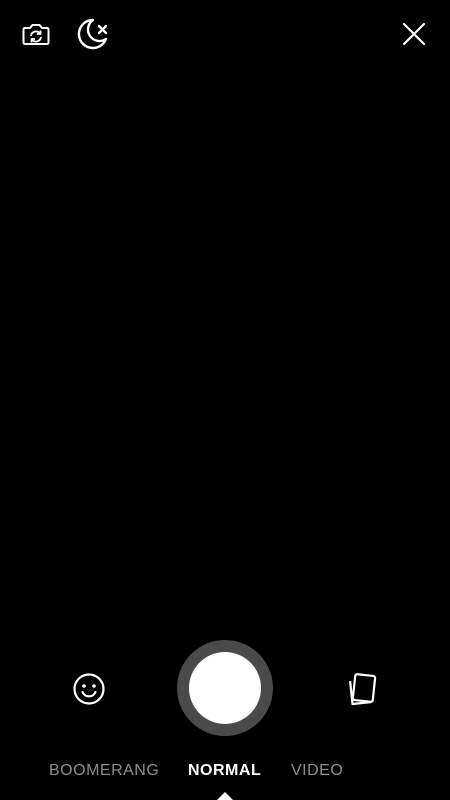  I want to click on shutter-button-center, so click(225, 688).